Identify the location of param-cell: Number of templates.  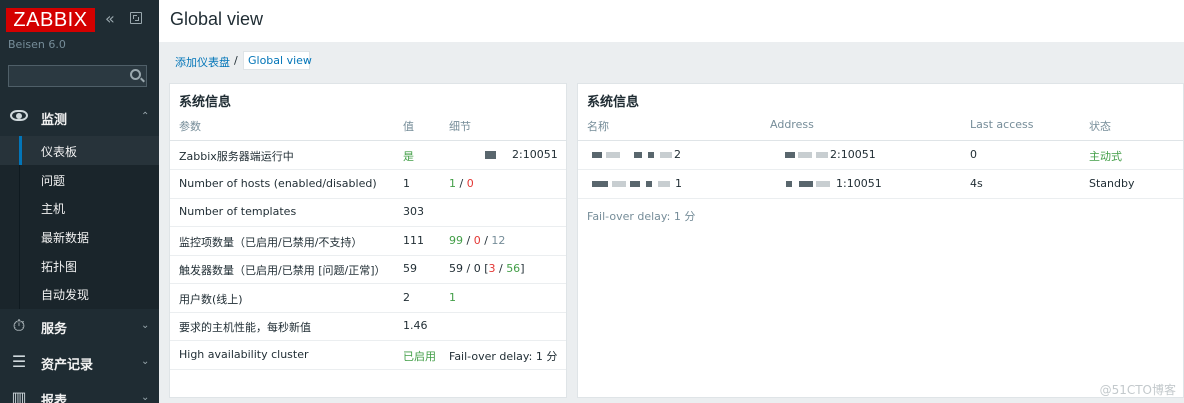
(238, 211).